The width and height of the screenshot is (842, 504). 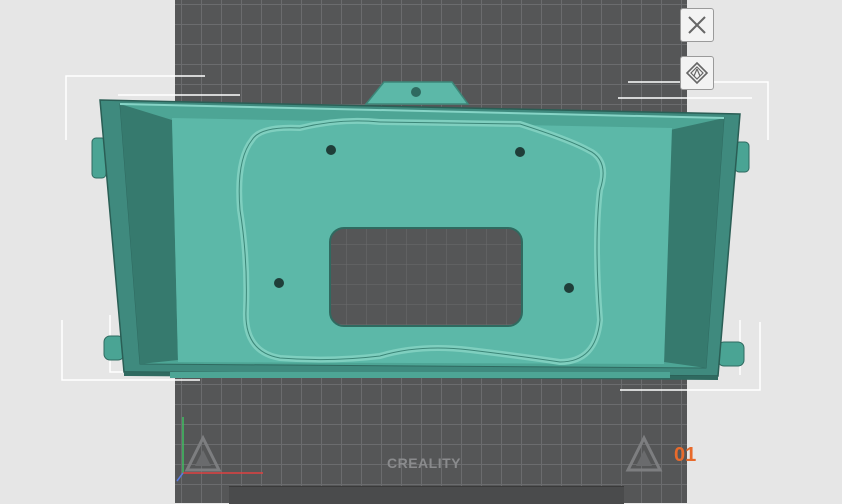 I want to click on auto-arrange-icon, so click(x=697, y=73).